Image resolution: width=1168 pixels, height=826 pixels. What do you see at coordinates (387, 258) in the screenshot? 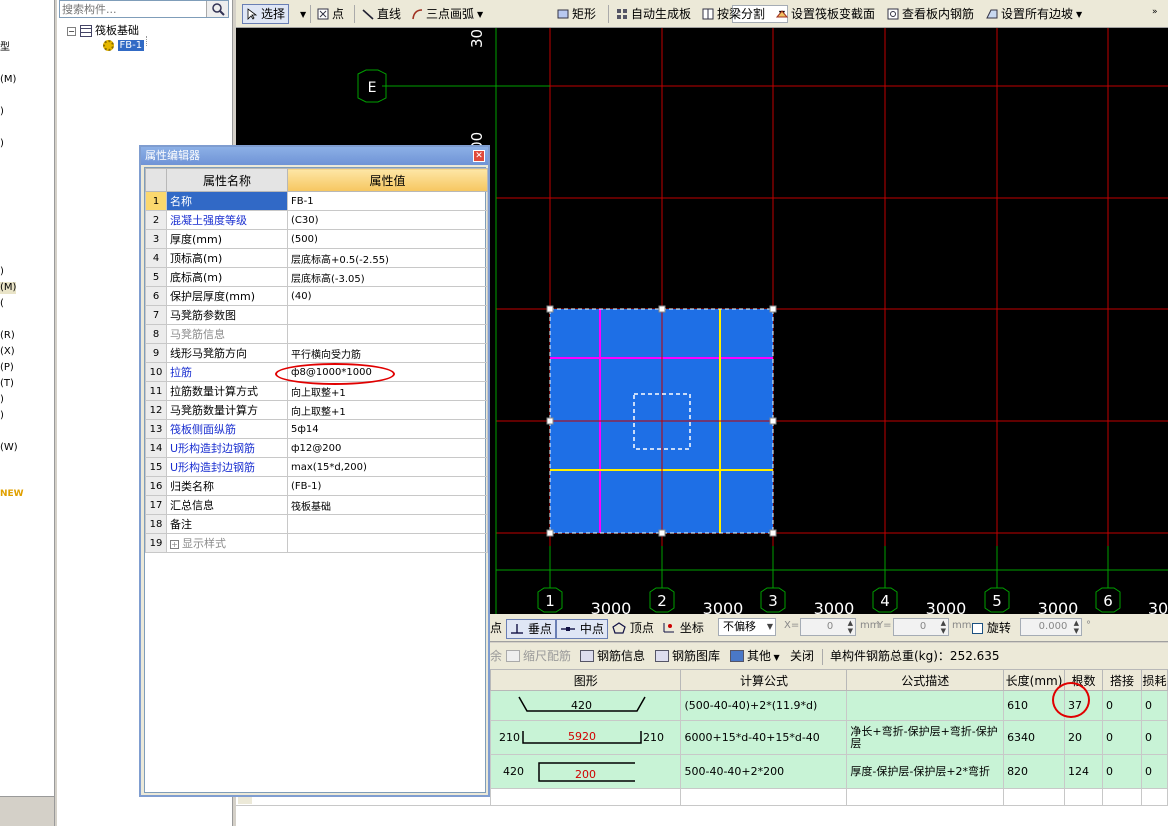
I see `property-value: 层底标高+0.5(-2.55)` at bounding box center [387, 258].